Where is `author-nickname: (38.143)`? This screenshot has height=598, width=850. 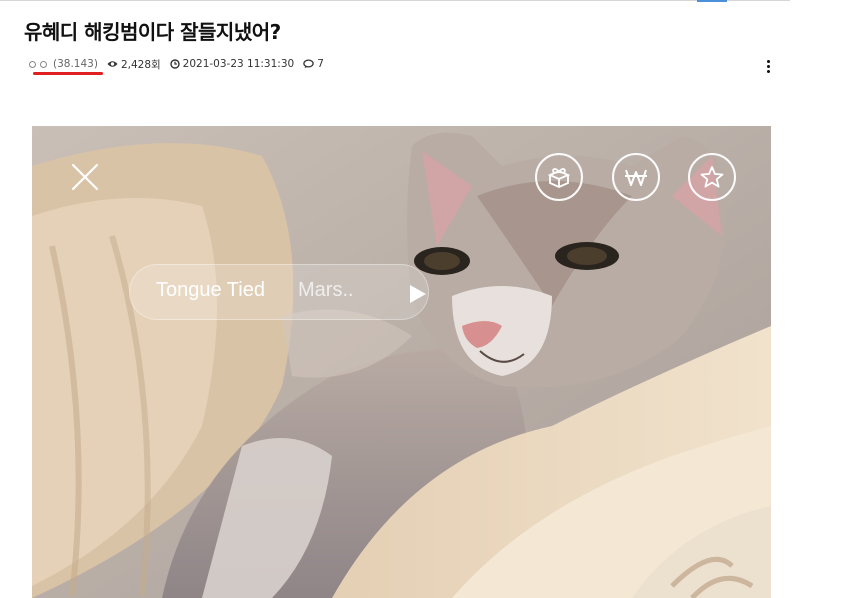 author-nickname: (38.143) is located at coordinates (63, 64).